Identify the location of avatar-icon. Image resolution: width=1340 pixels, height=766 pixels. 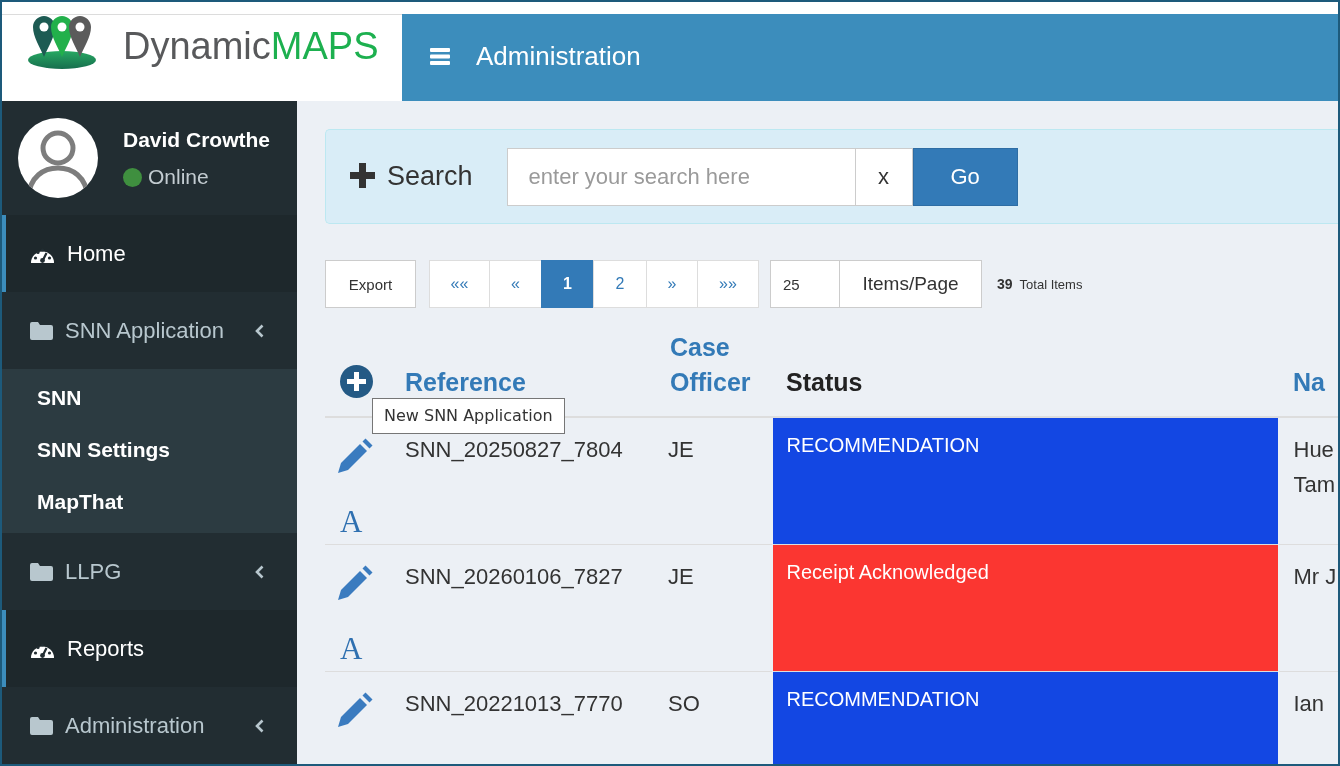
(58, 158).